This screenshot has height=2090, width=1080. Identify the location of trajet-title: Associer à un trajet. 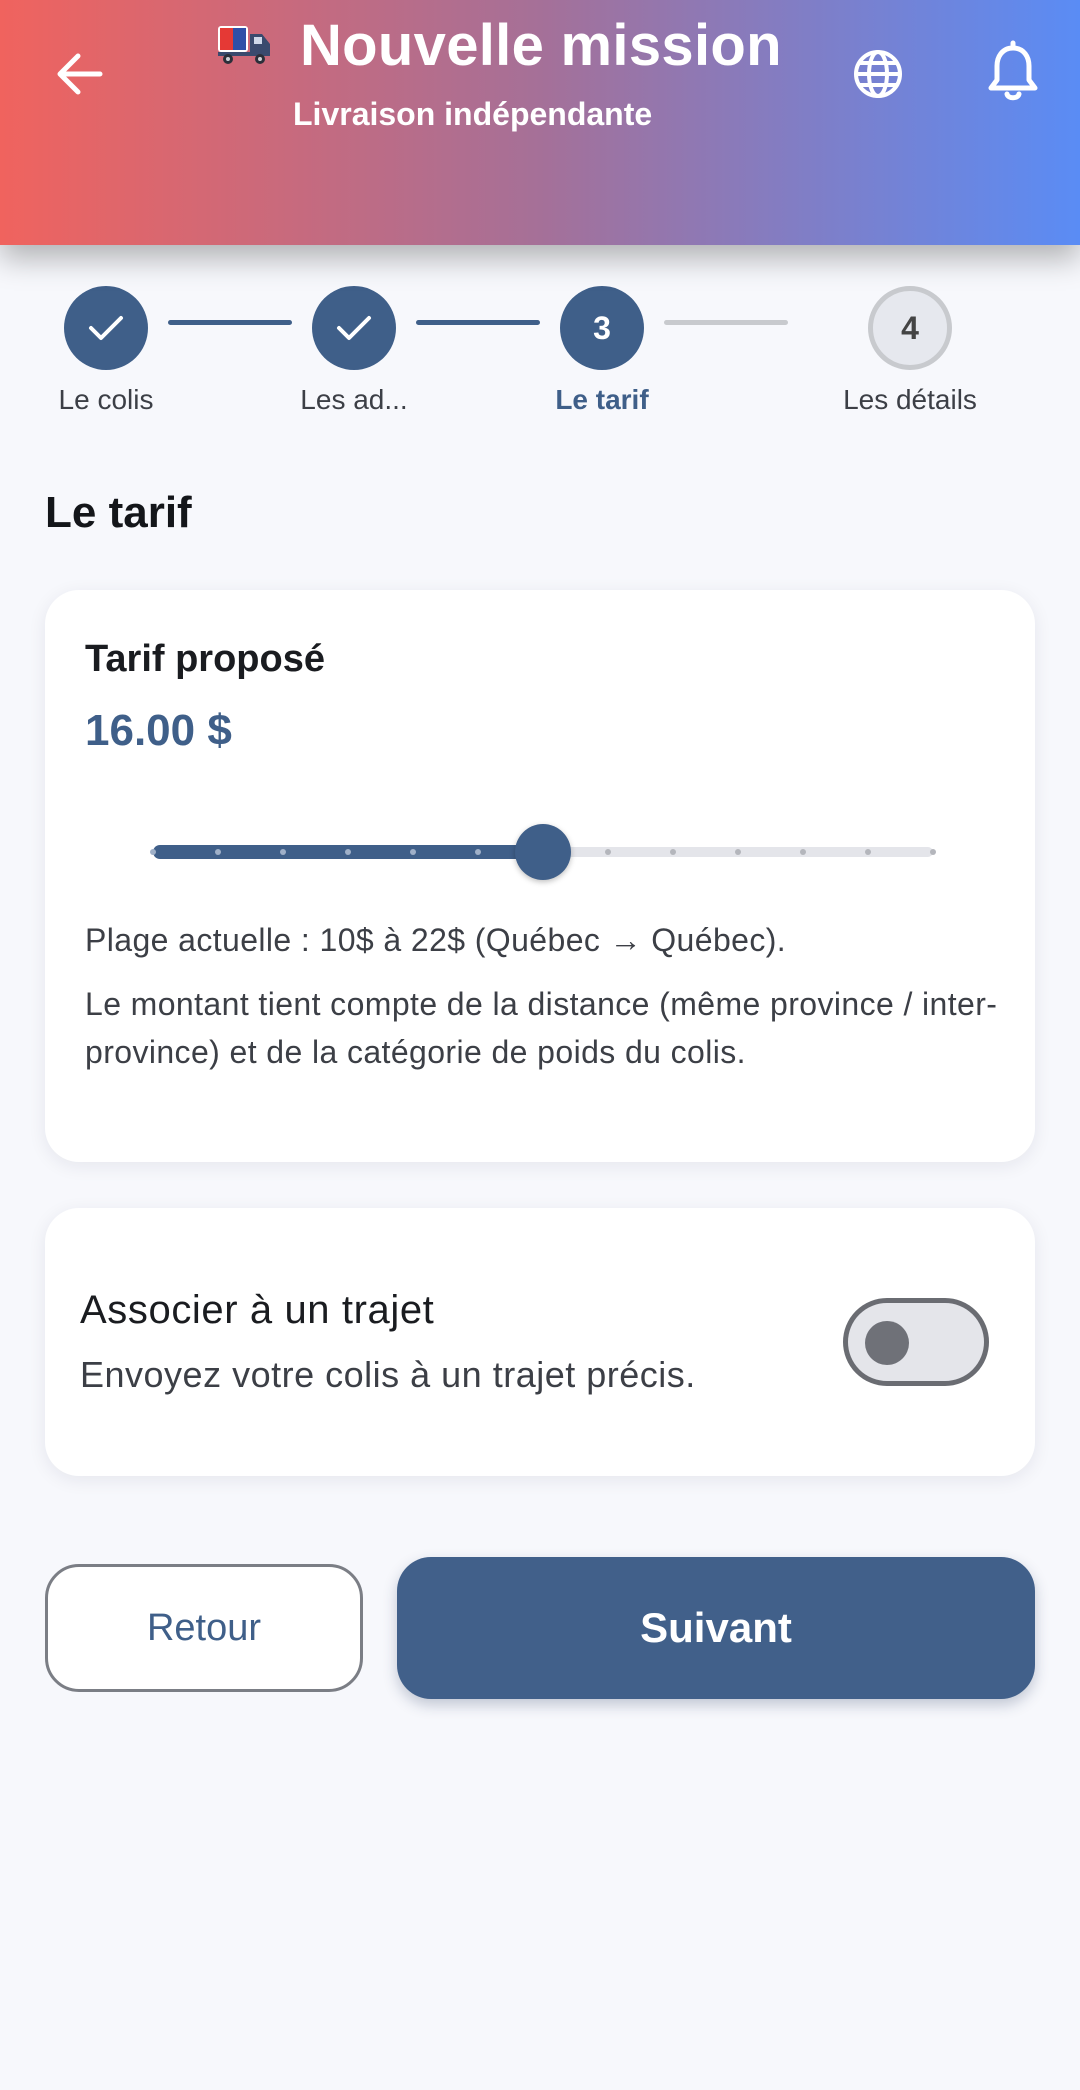
(257, 1310).